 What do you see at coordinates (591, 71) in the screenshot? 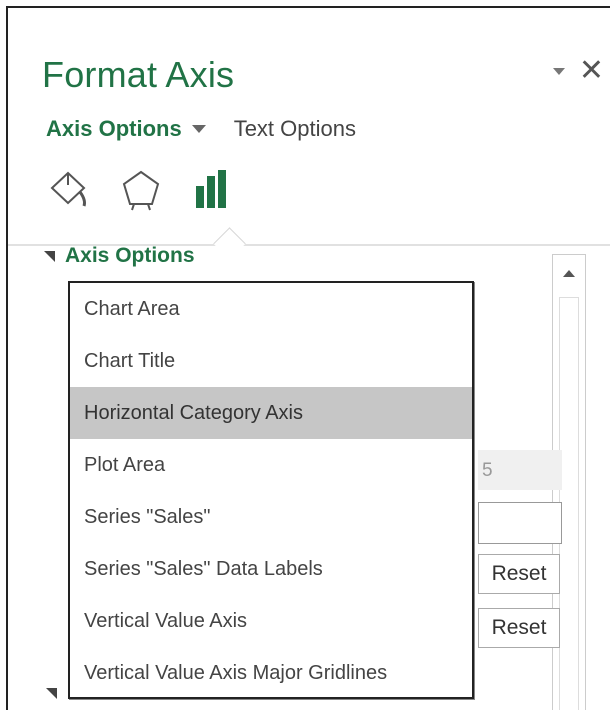
I see `close-icon: ✕` at bounding box center [591, 71].